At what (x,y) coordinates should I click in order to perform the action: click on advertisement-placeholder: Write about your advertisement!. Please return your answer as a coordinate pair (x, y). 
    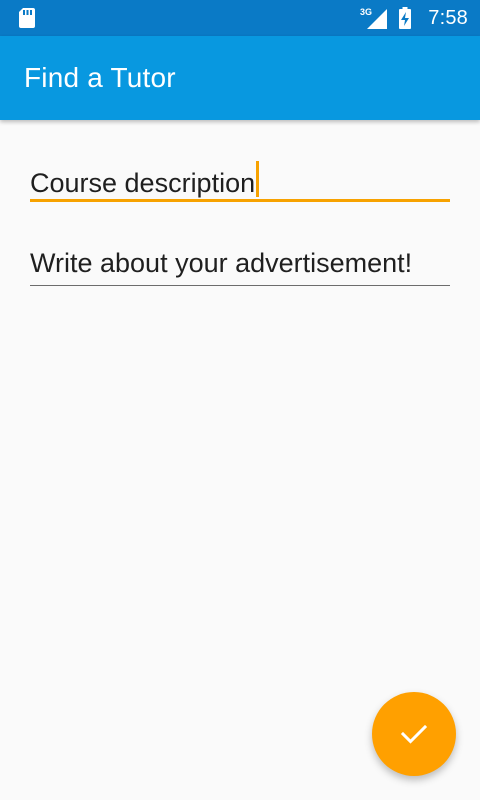
    Looking at the image, I should click on (221, 263).